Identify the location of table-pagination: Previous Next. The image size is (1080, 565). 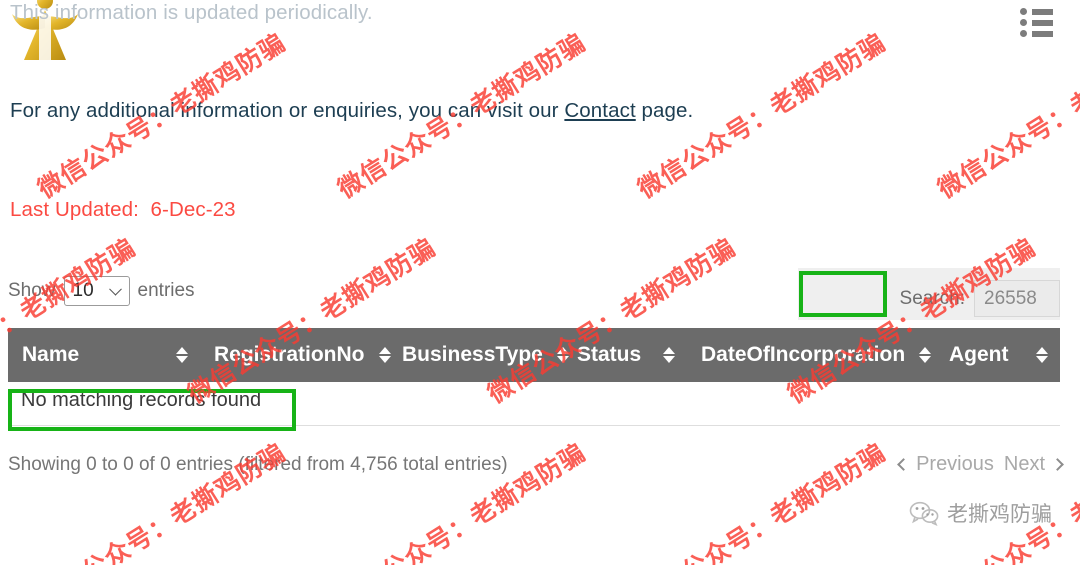
(980, 464).